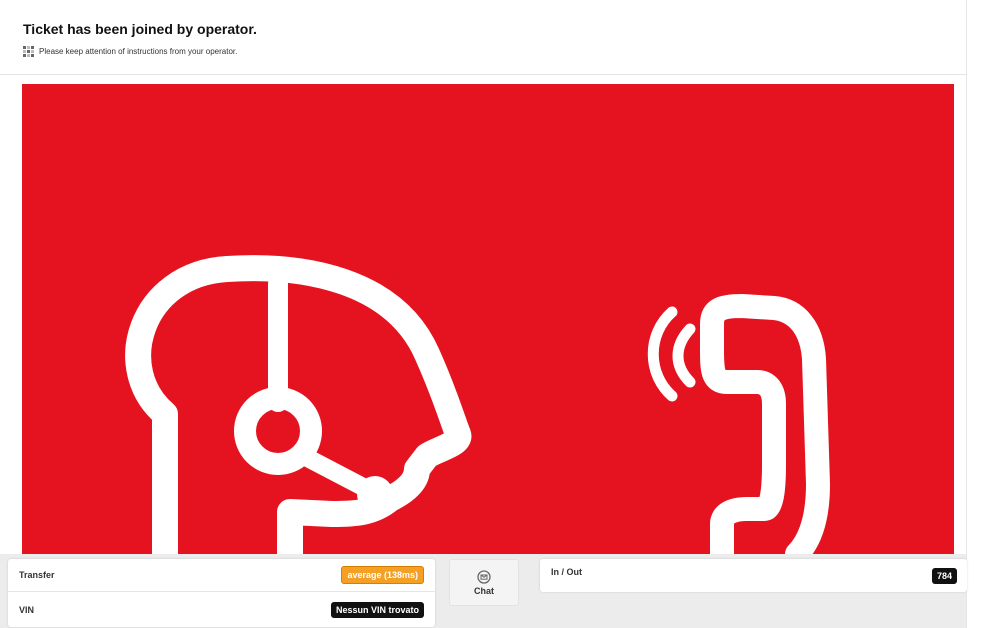 The image size is (981, 628). I want to click on vin-status-badge: Nessun VIN trovato, so click(377, 609).